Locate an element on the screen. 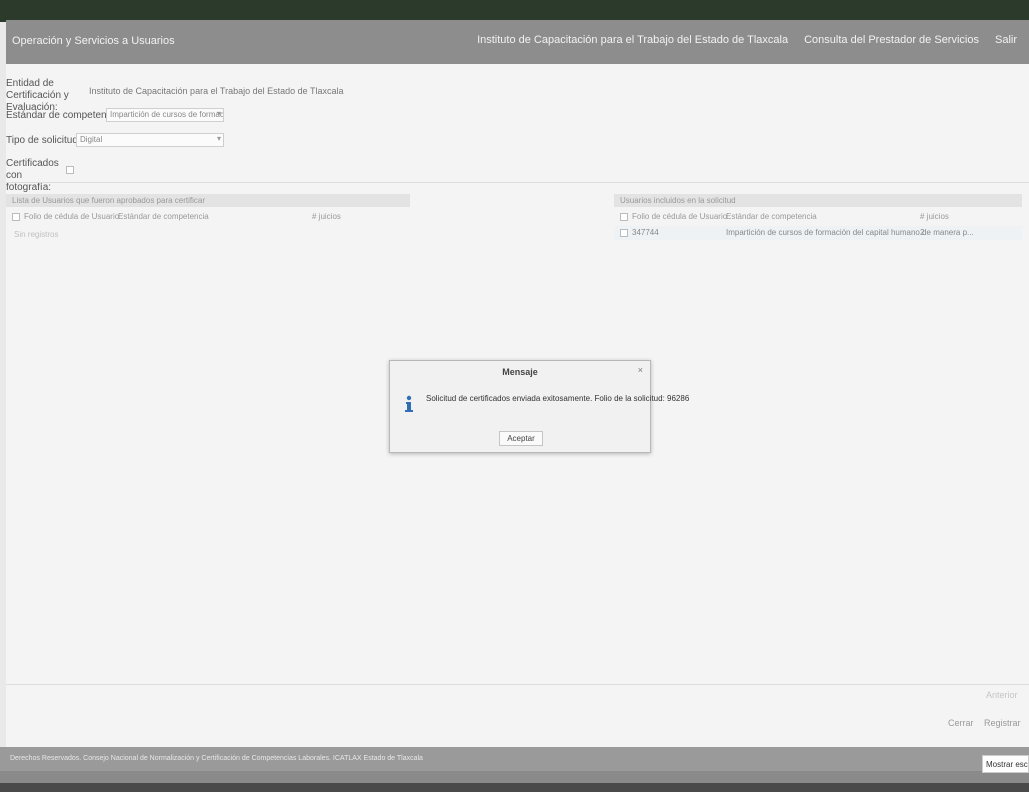 This screenshot has width=1029, height=792. row-folio: 347744 is located at coordinates (645, 232).